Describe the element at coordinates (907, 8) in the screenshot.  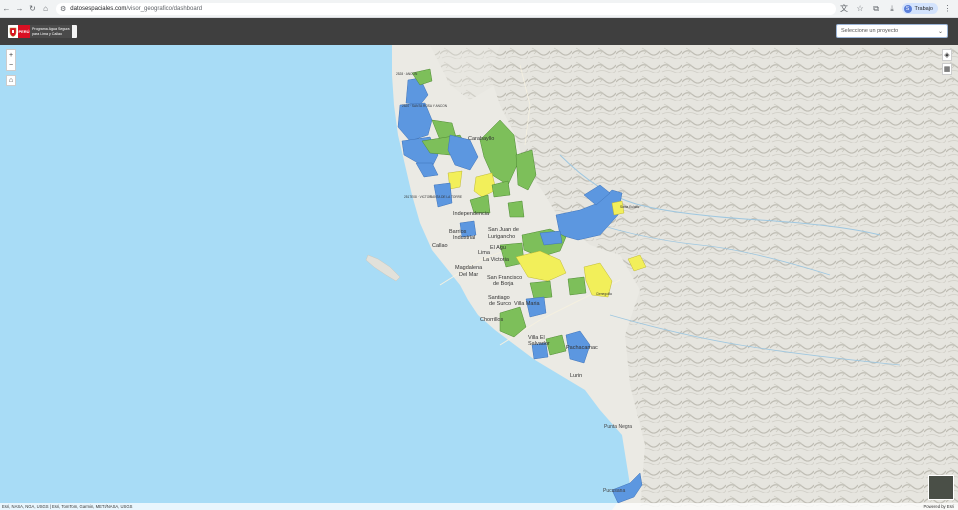
I see `avatar: S` at that location.